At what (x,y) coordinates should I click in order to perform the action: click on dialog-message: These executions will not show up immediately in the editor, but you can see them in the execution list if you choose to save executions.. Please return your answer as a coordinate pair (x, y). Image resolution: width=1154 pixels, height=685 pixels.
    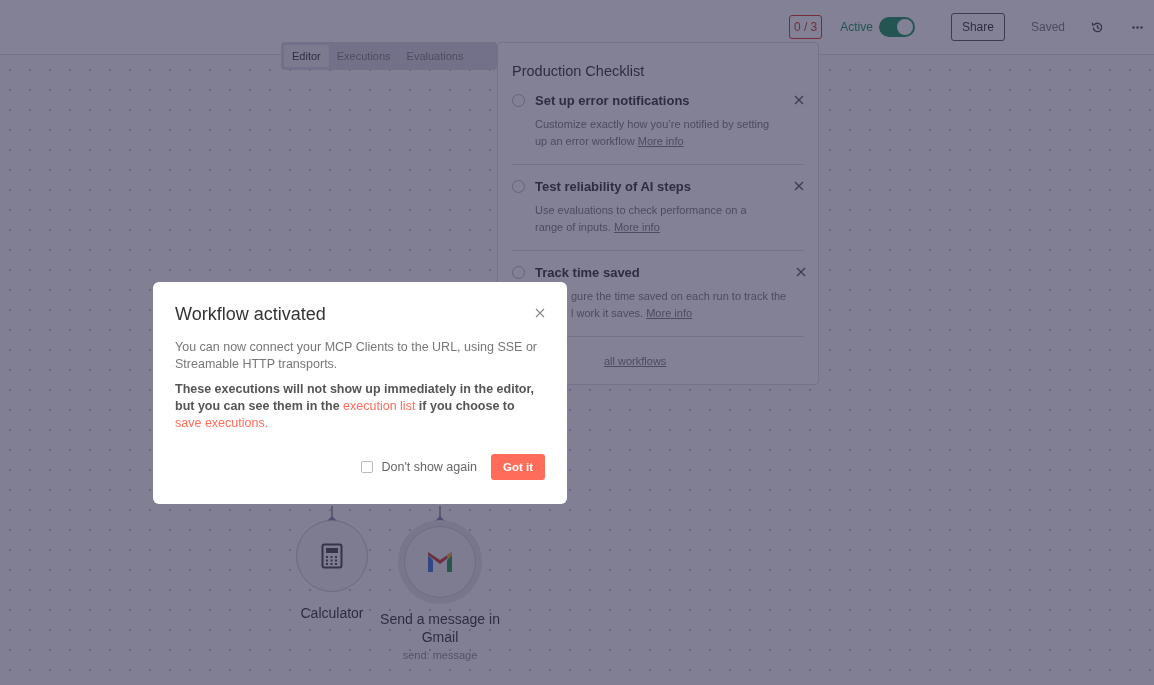
    Looking at the image, I should click on (355, 406).